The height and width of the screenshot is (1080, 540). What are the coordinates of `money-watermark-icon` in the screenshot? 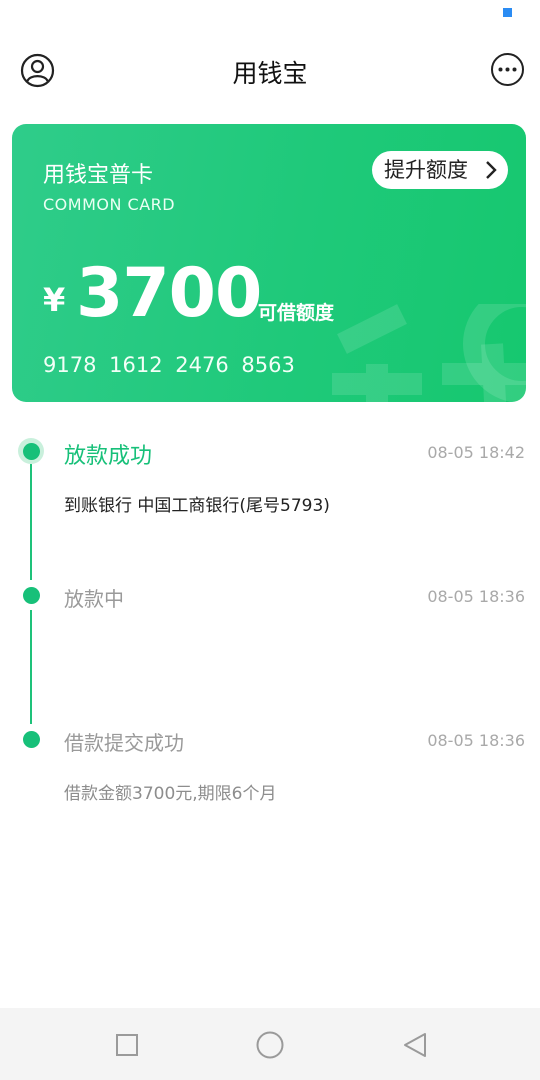 It's located at (429, 353).